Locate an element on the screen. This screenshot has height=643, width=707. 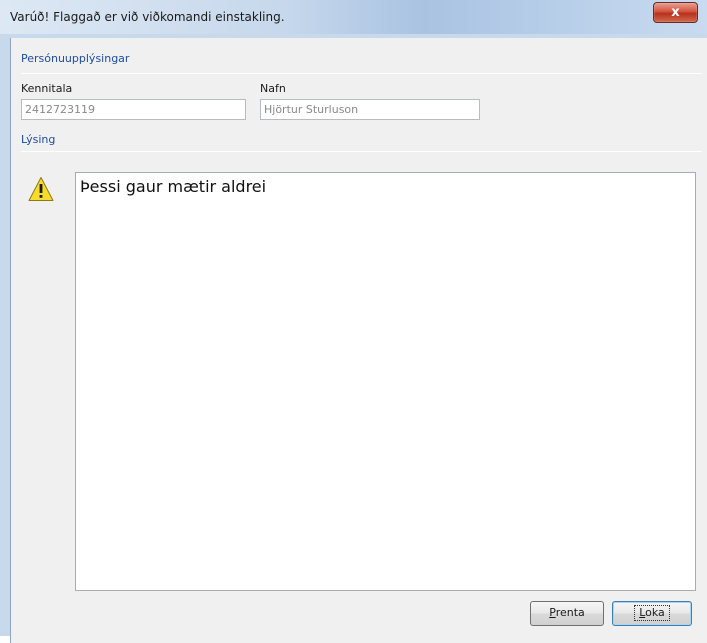
close-window-button: x is located at coordinates (675, 12).